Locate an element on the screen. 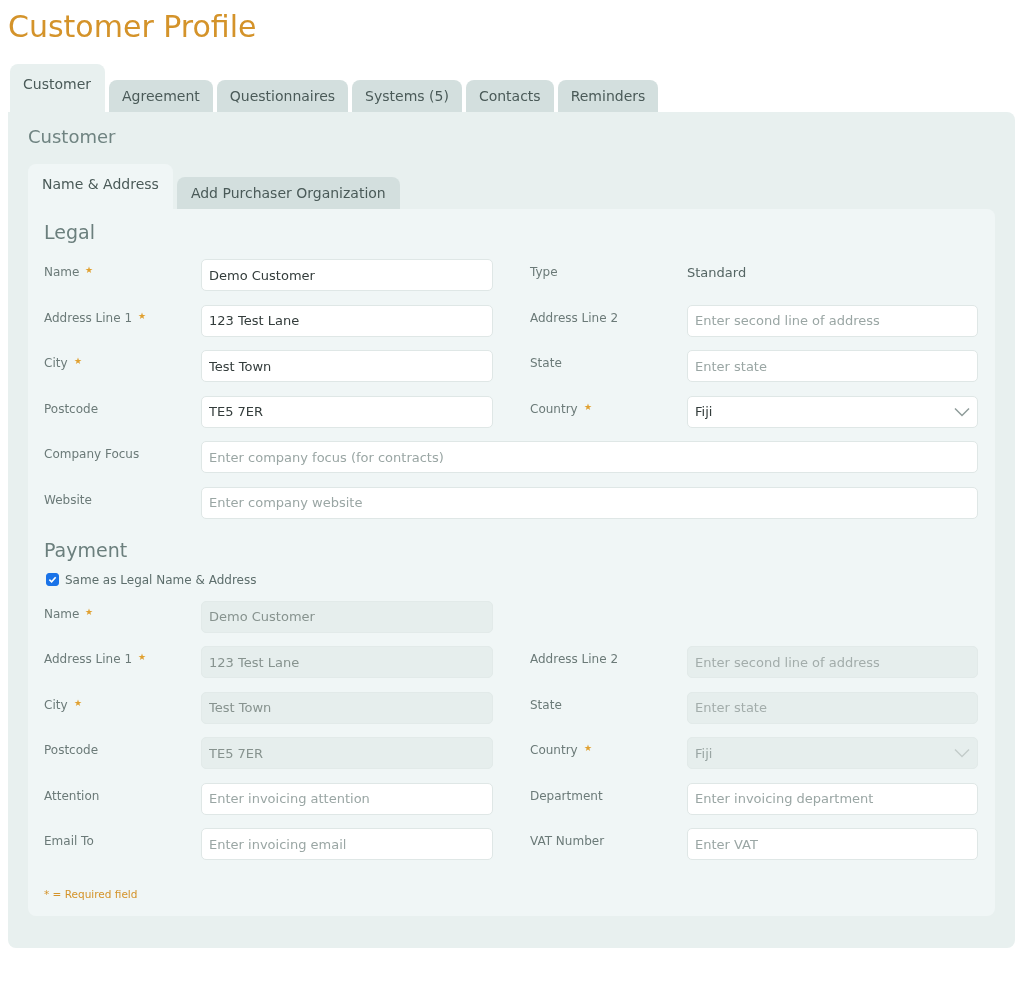 The width and height of the screenshot is (1024, 989). field-label: Department is located at coordinates (566, 795).